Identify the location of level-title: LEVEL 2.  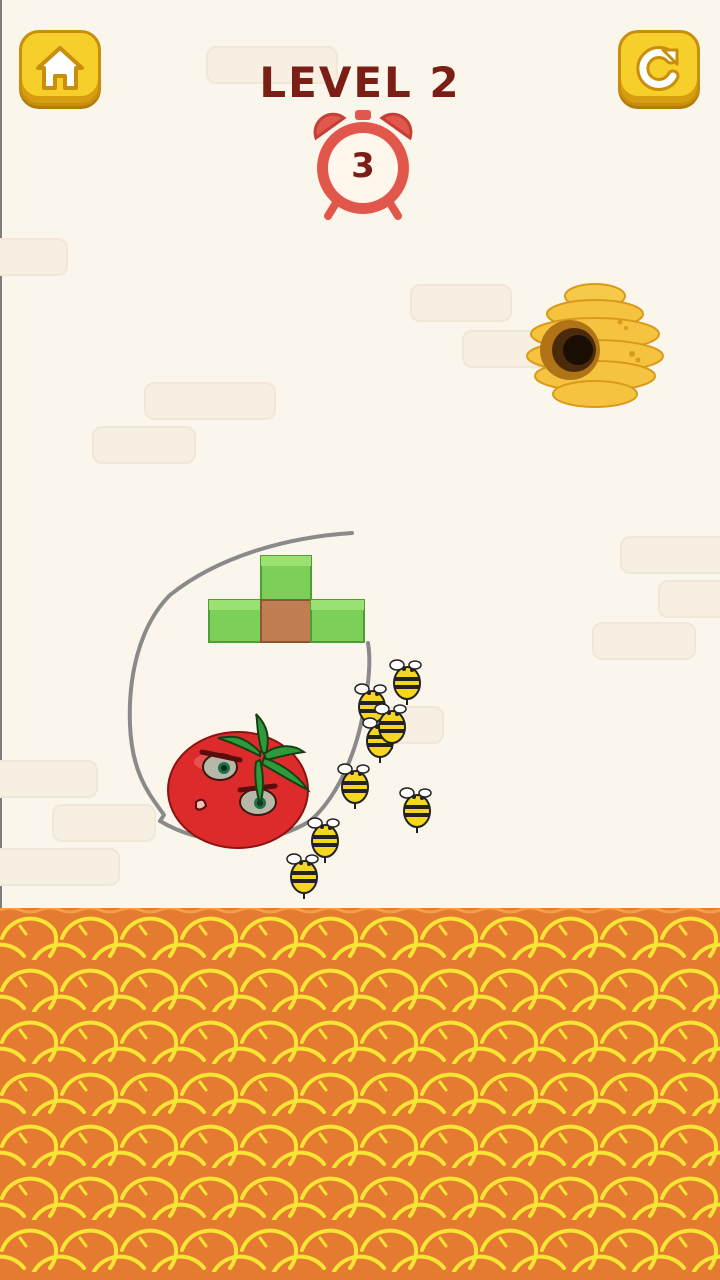
(360, 82).